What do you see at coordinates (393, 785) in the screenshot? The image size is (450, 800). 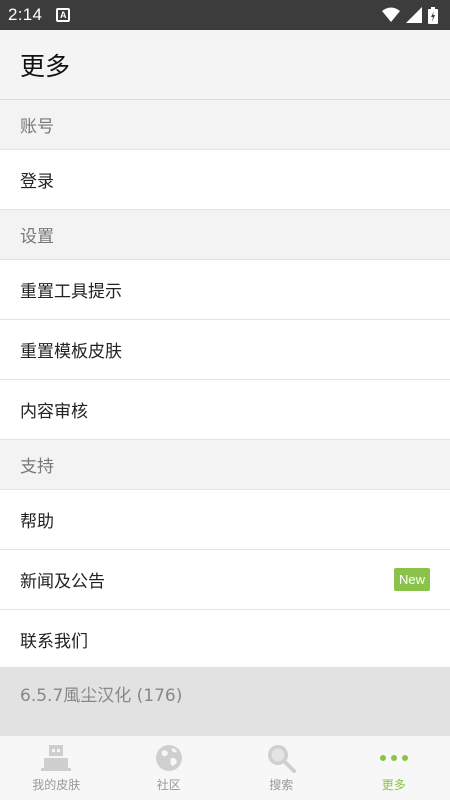 I see `nav-label: 更多` at bounding box center [393, 785].